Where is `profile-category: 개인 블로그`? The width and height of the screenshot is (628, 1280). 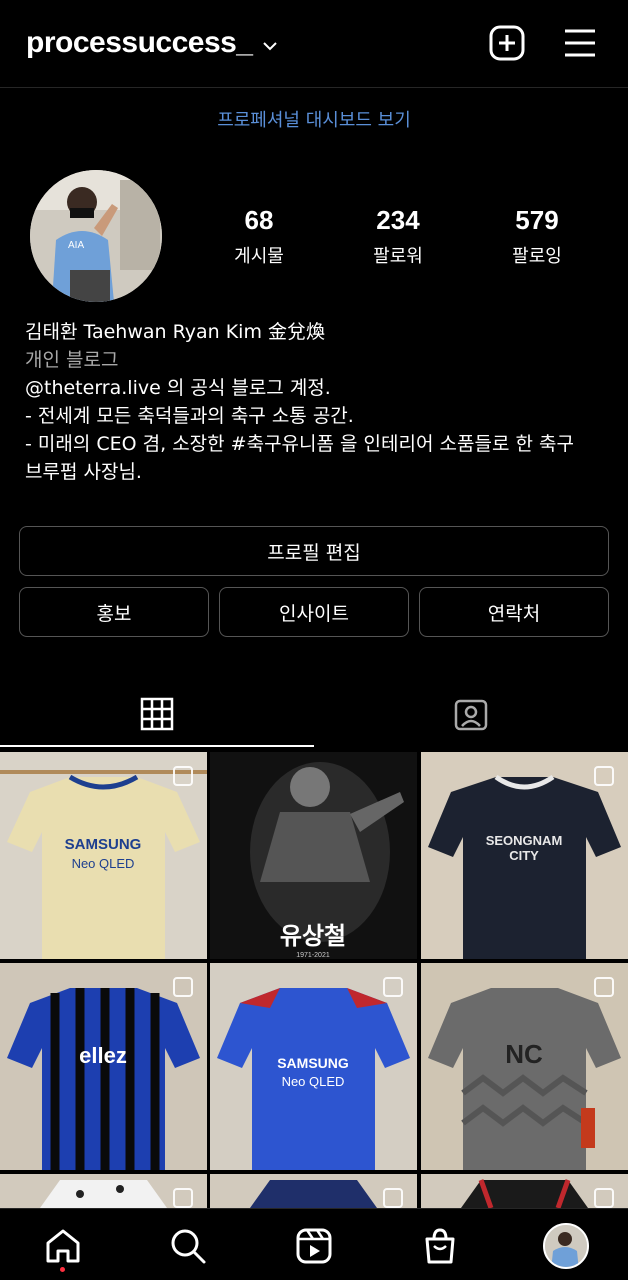 profile-category: 개인 블로그 is located at coordinates (72, 360).